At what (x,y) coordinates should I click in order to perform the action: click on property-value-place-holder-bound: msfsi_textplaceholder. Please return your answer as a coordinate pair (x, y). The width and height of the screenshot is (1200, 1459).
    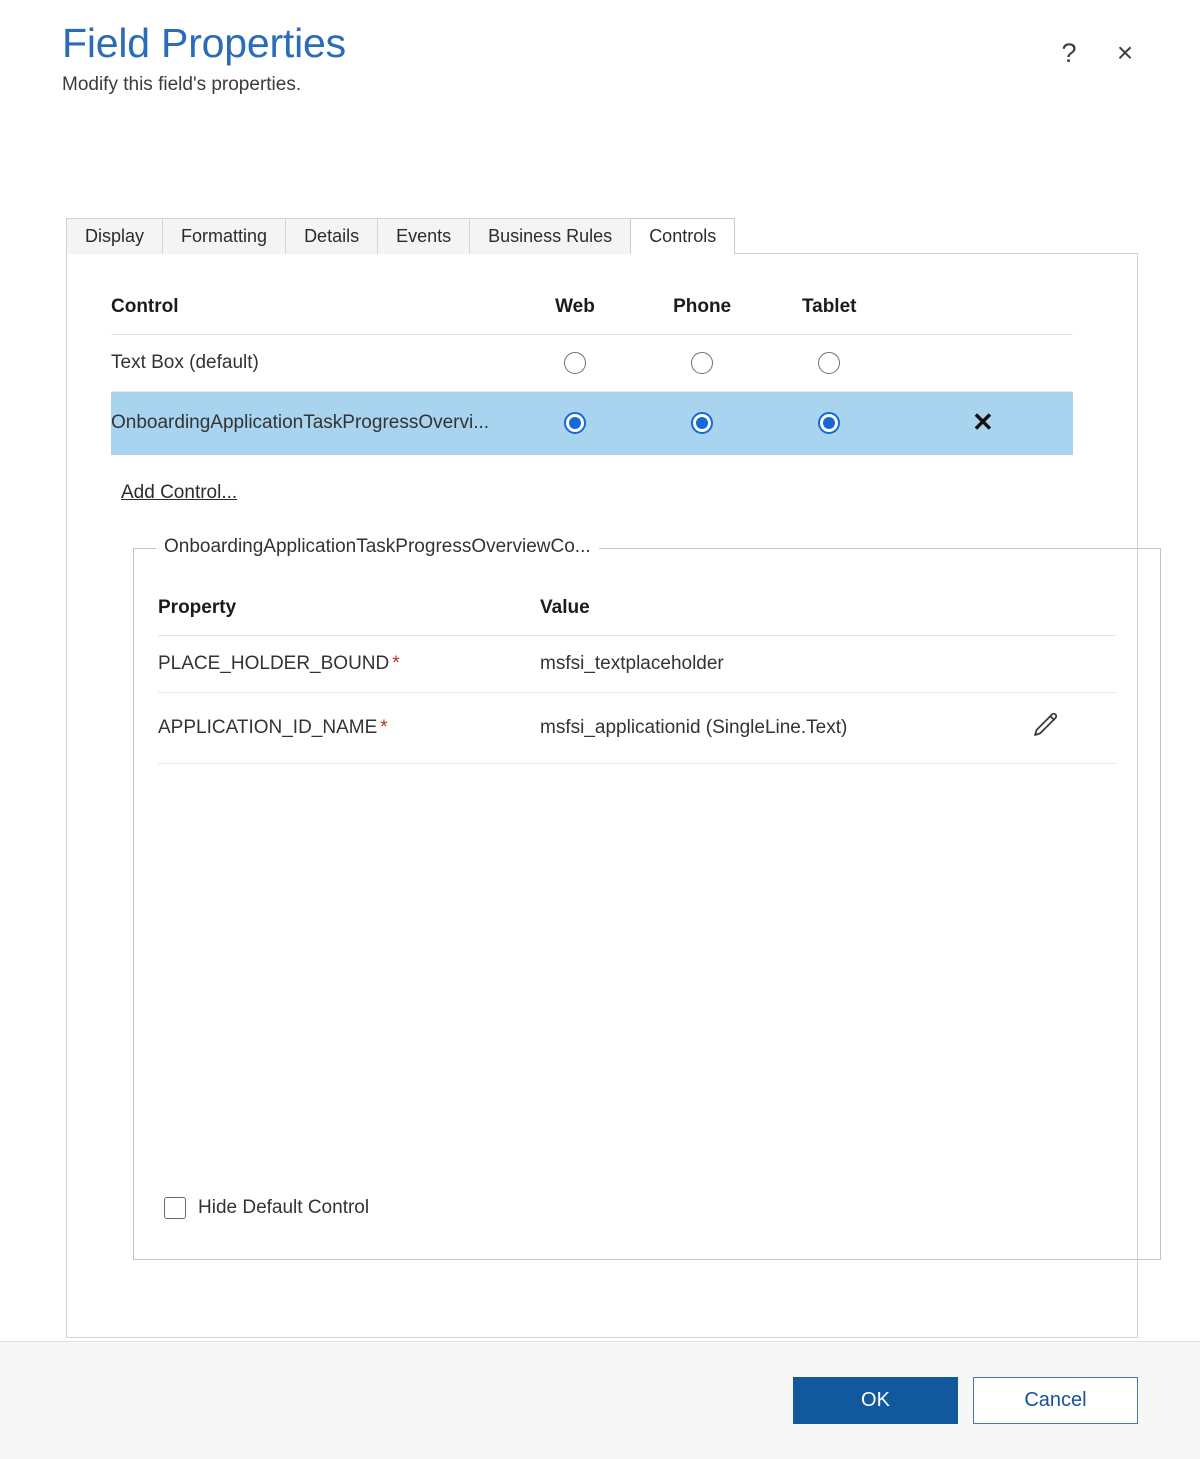
    Looking at the image, I should click on (785, 664).